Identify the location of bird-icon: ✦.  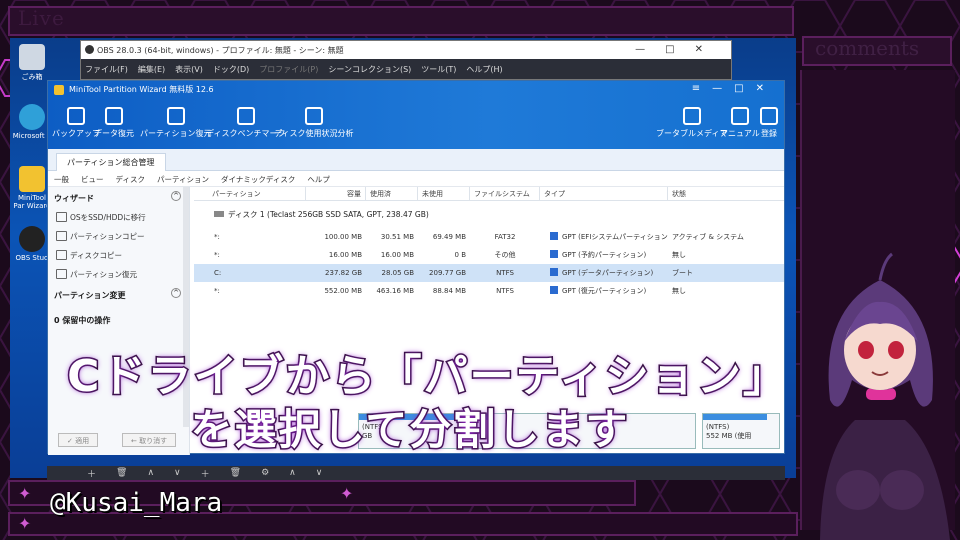
(347, 493).